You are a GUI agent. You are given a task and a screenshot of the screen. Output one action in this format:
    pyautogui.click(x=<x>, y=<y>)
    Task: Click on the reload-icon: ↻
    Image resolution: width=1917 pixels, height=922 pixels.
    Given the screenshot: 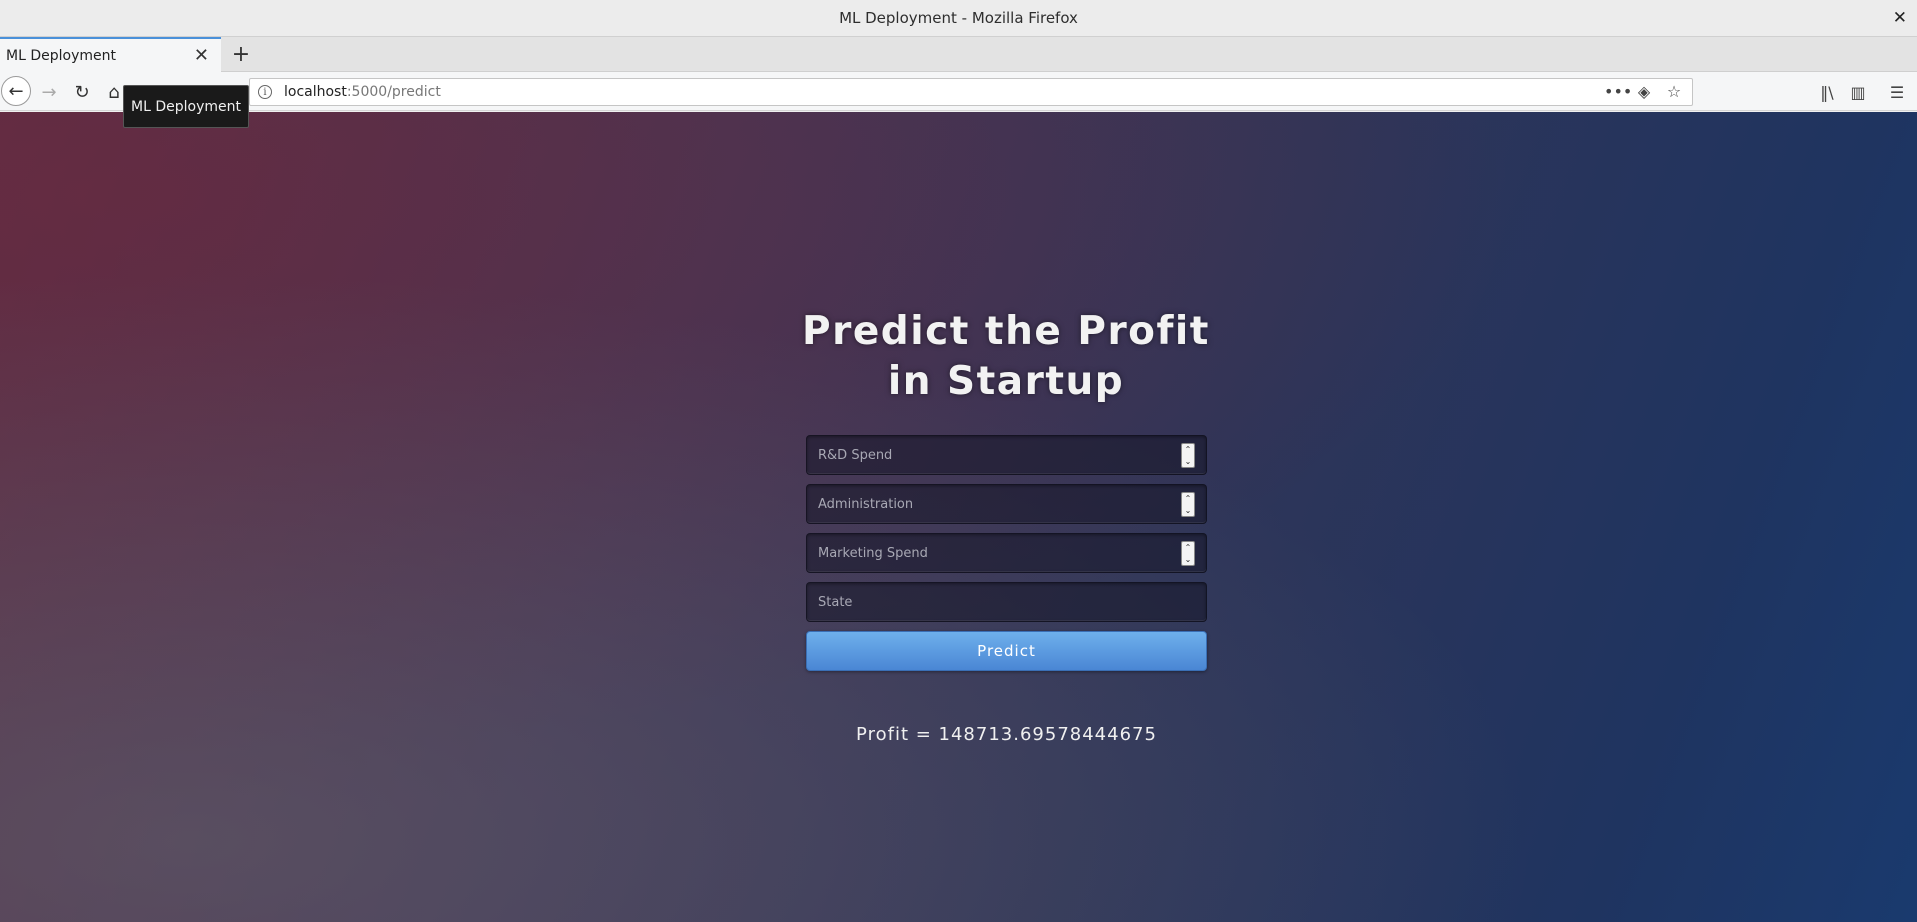 What is the action you would take?
    pyautogui.click(x=82, y=92)
    